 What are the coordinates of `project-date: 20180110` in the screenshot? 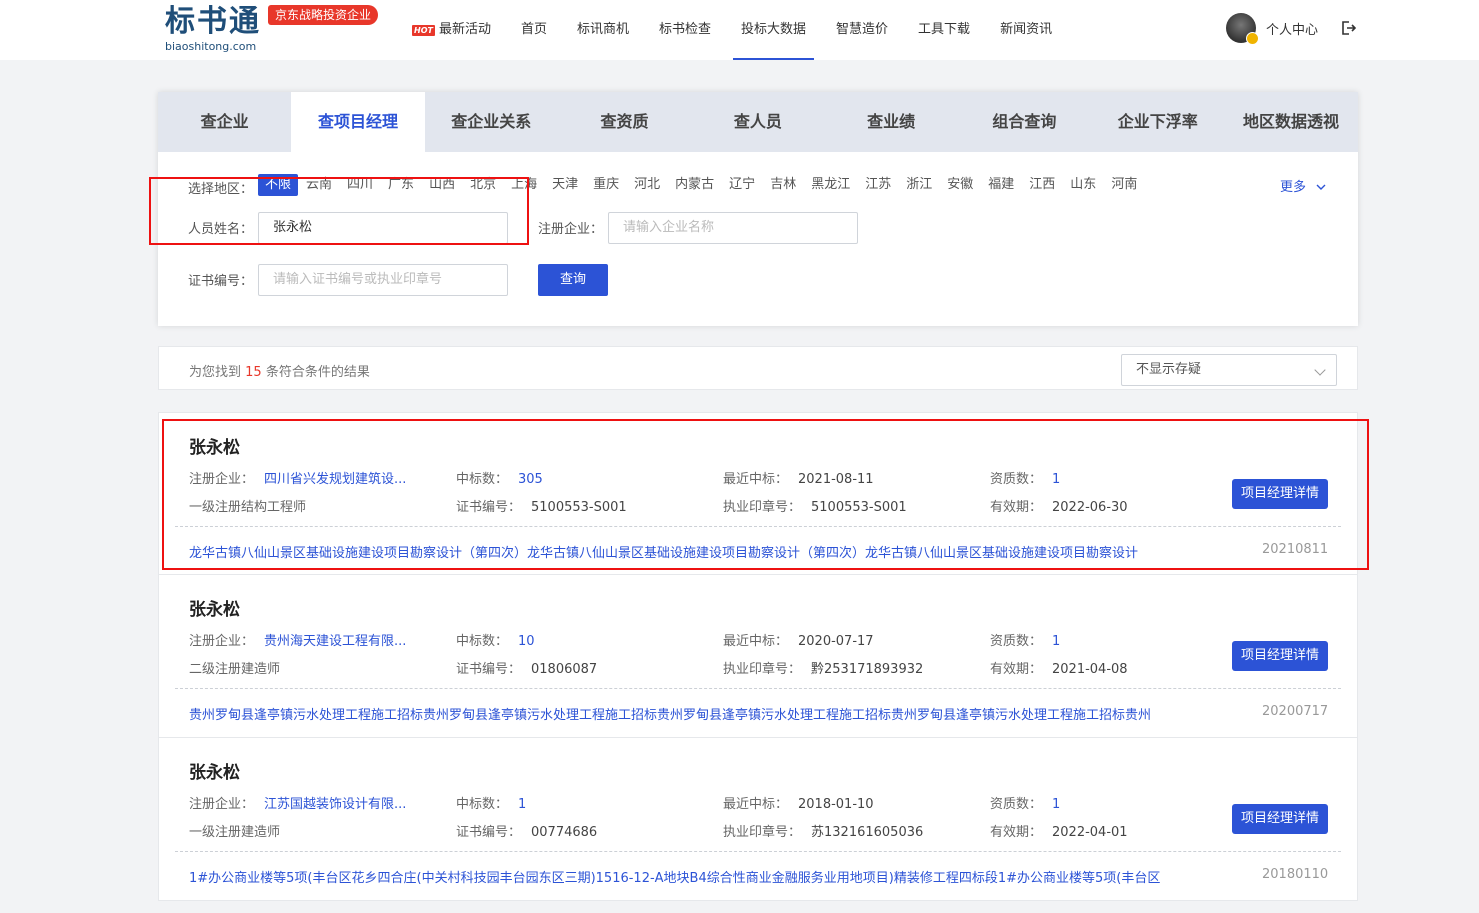 It's located at (1295, 874).